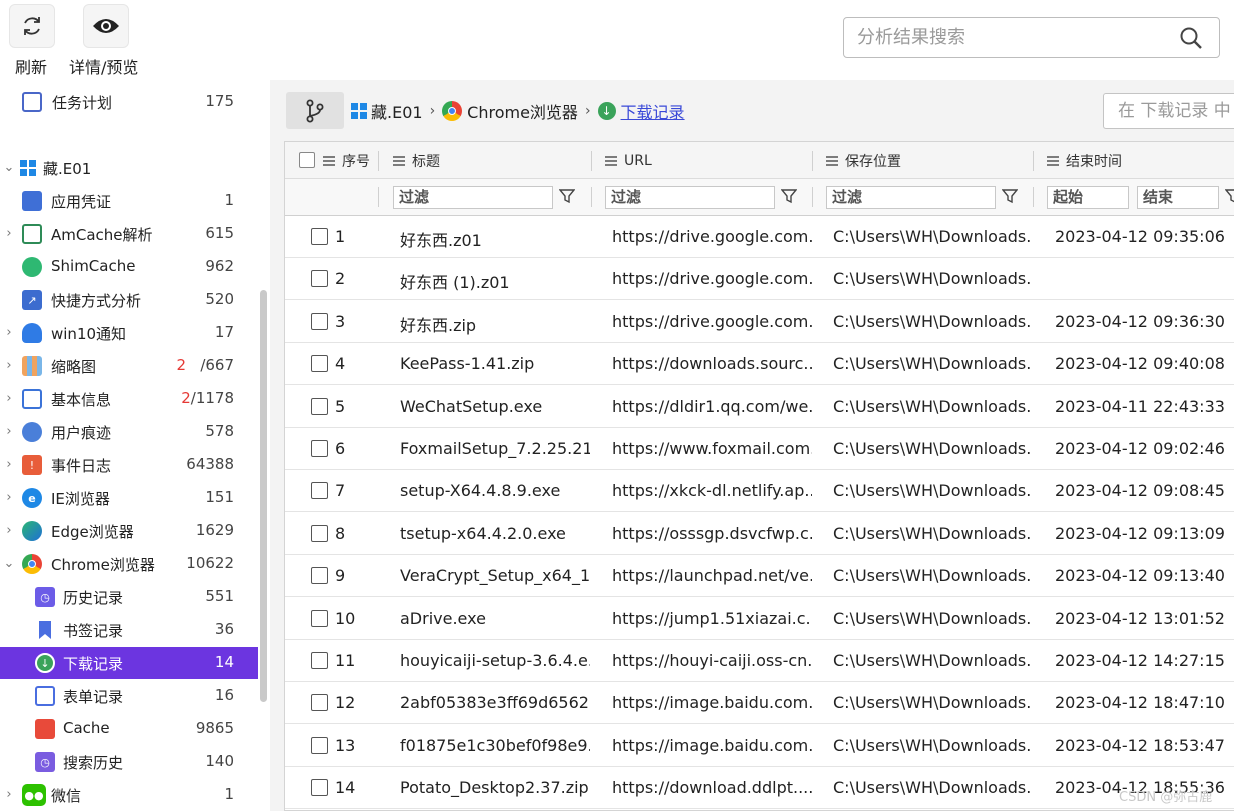 The image size is (1234, 811). Describe the element at coordinates (690, 197) in the screenshot. I see `url-filter-input: 过滤` at that location.